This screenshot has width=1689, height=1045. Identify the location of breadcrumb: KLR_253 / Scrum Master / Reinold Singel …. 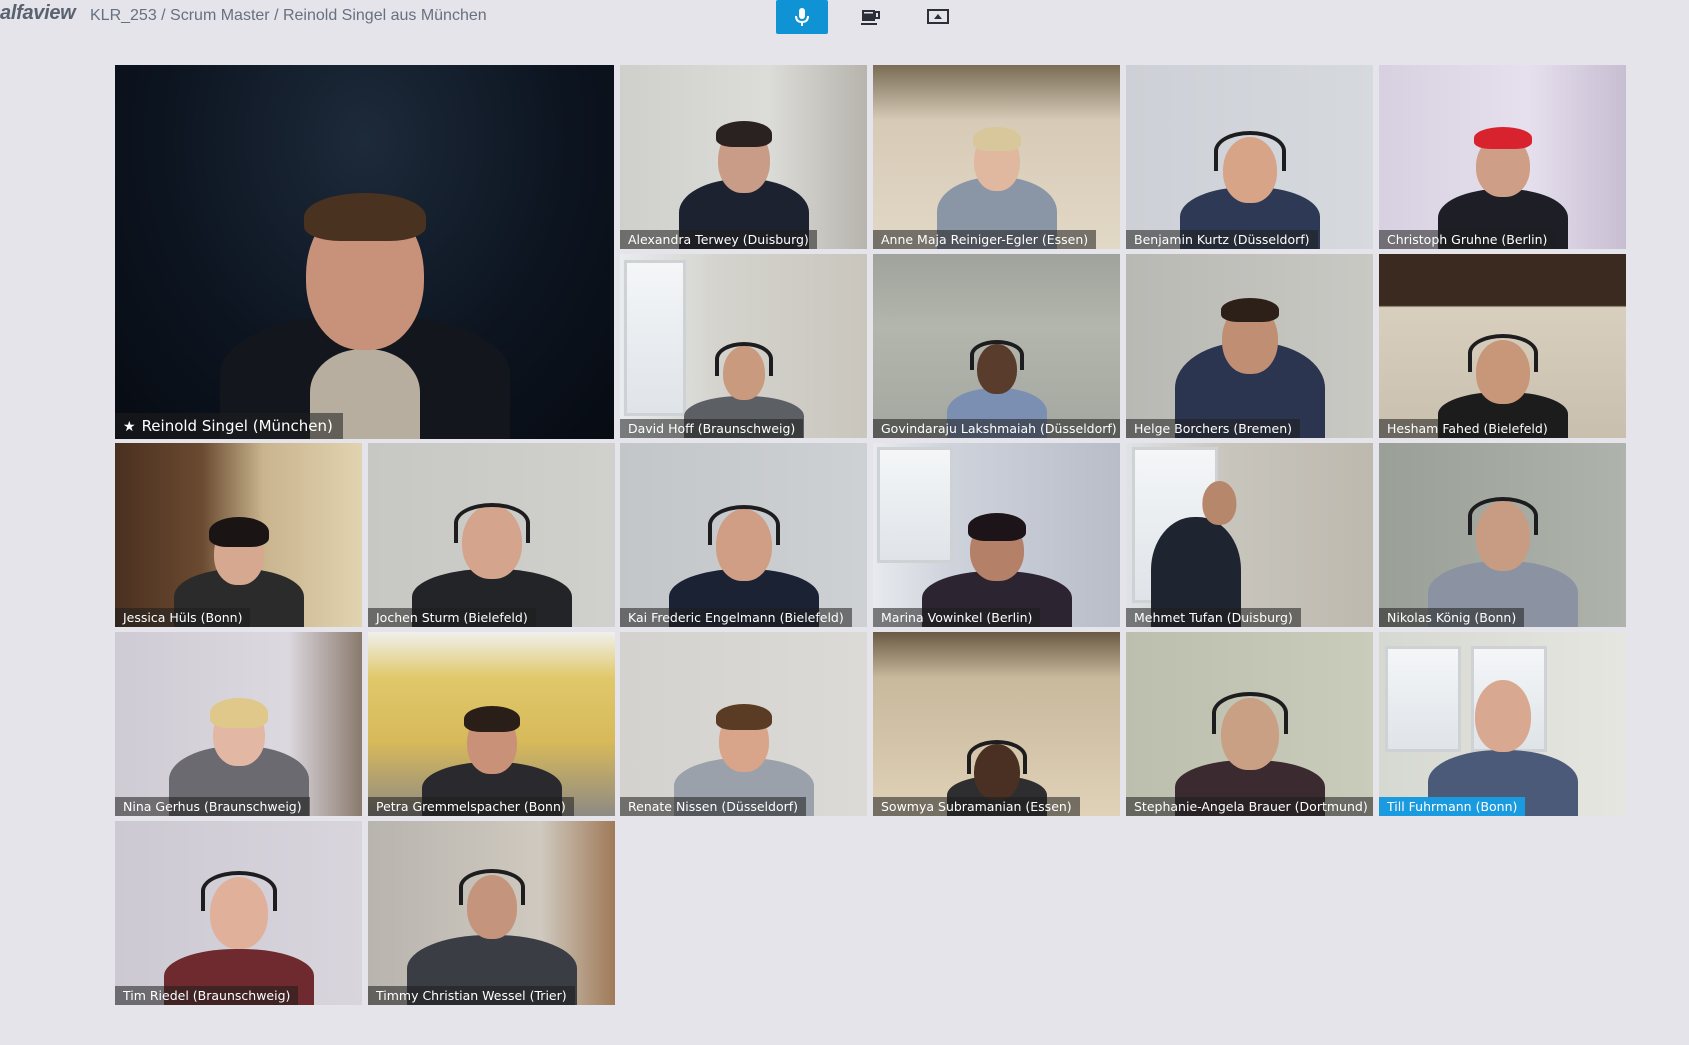
(288, 16).